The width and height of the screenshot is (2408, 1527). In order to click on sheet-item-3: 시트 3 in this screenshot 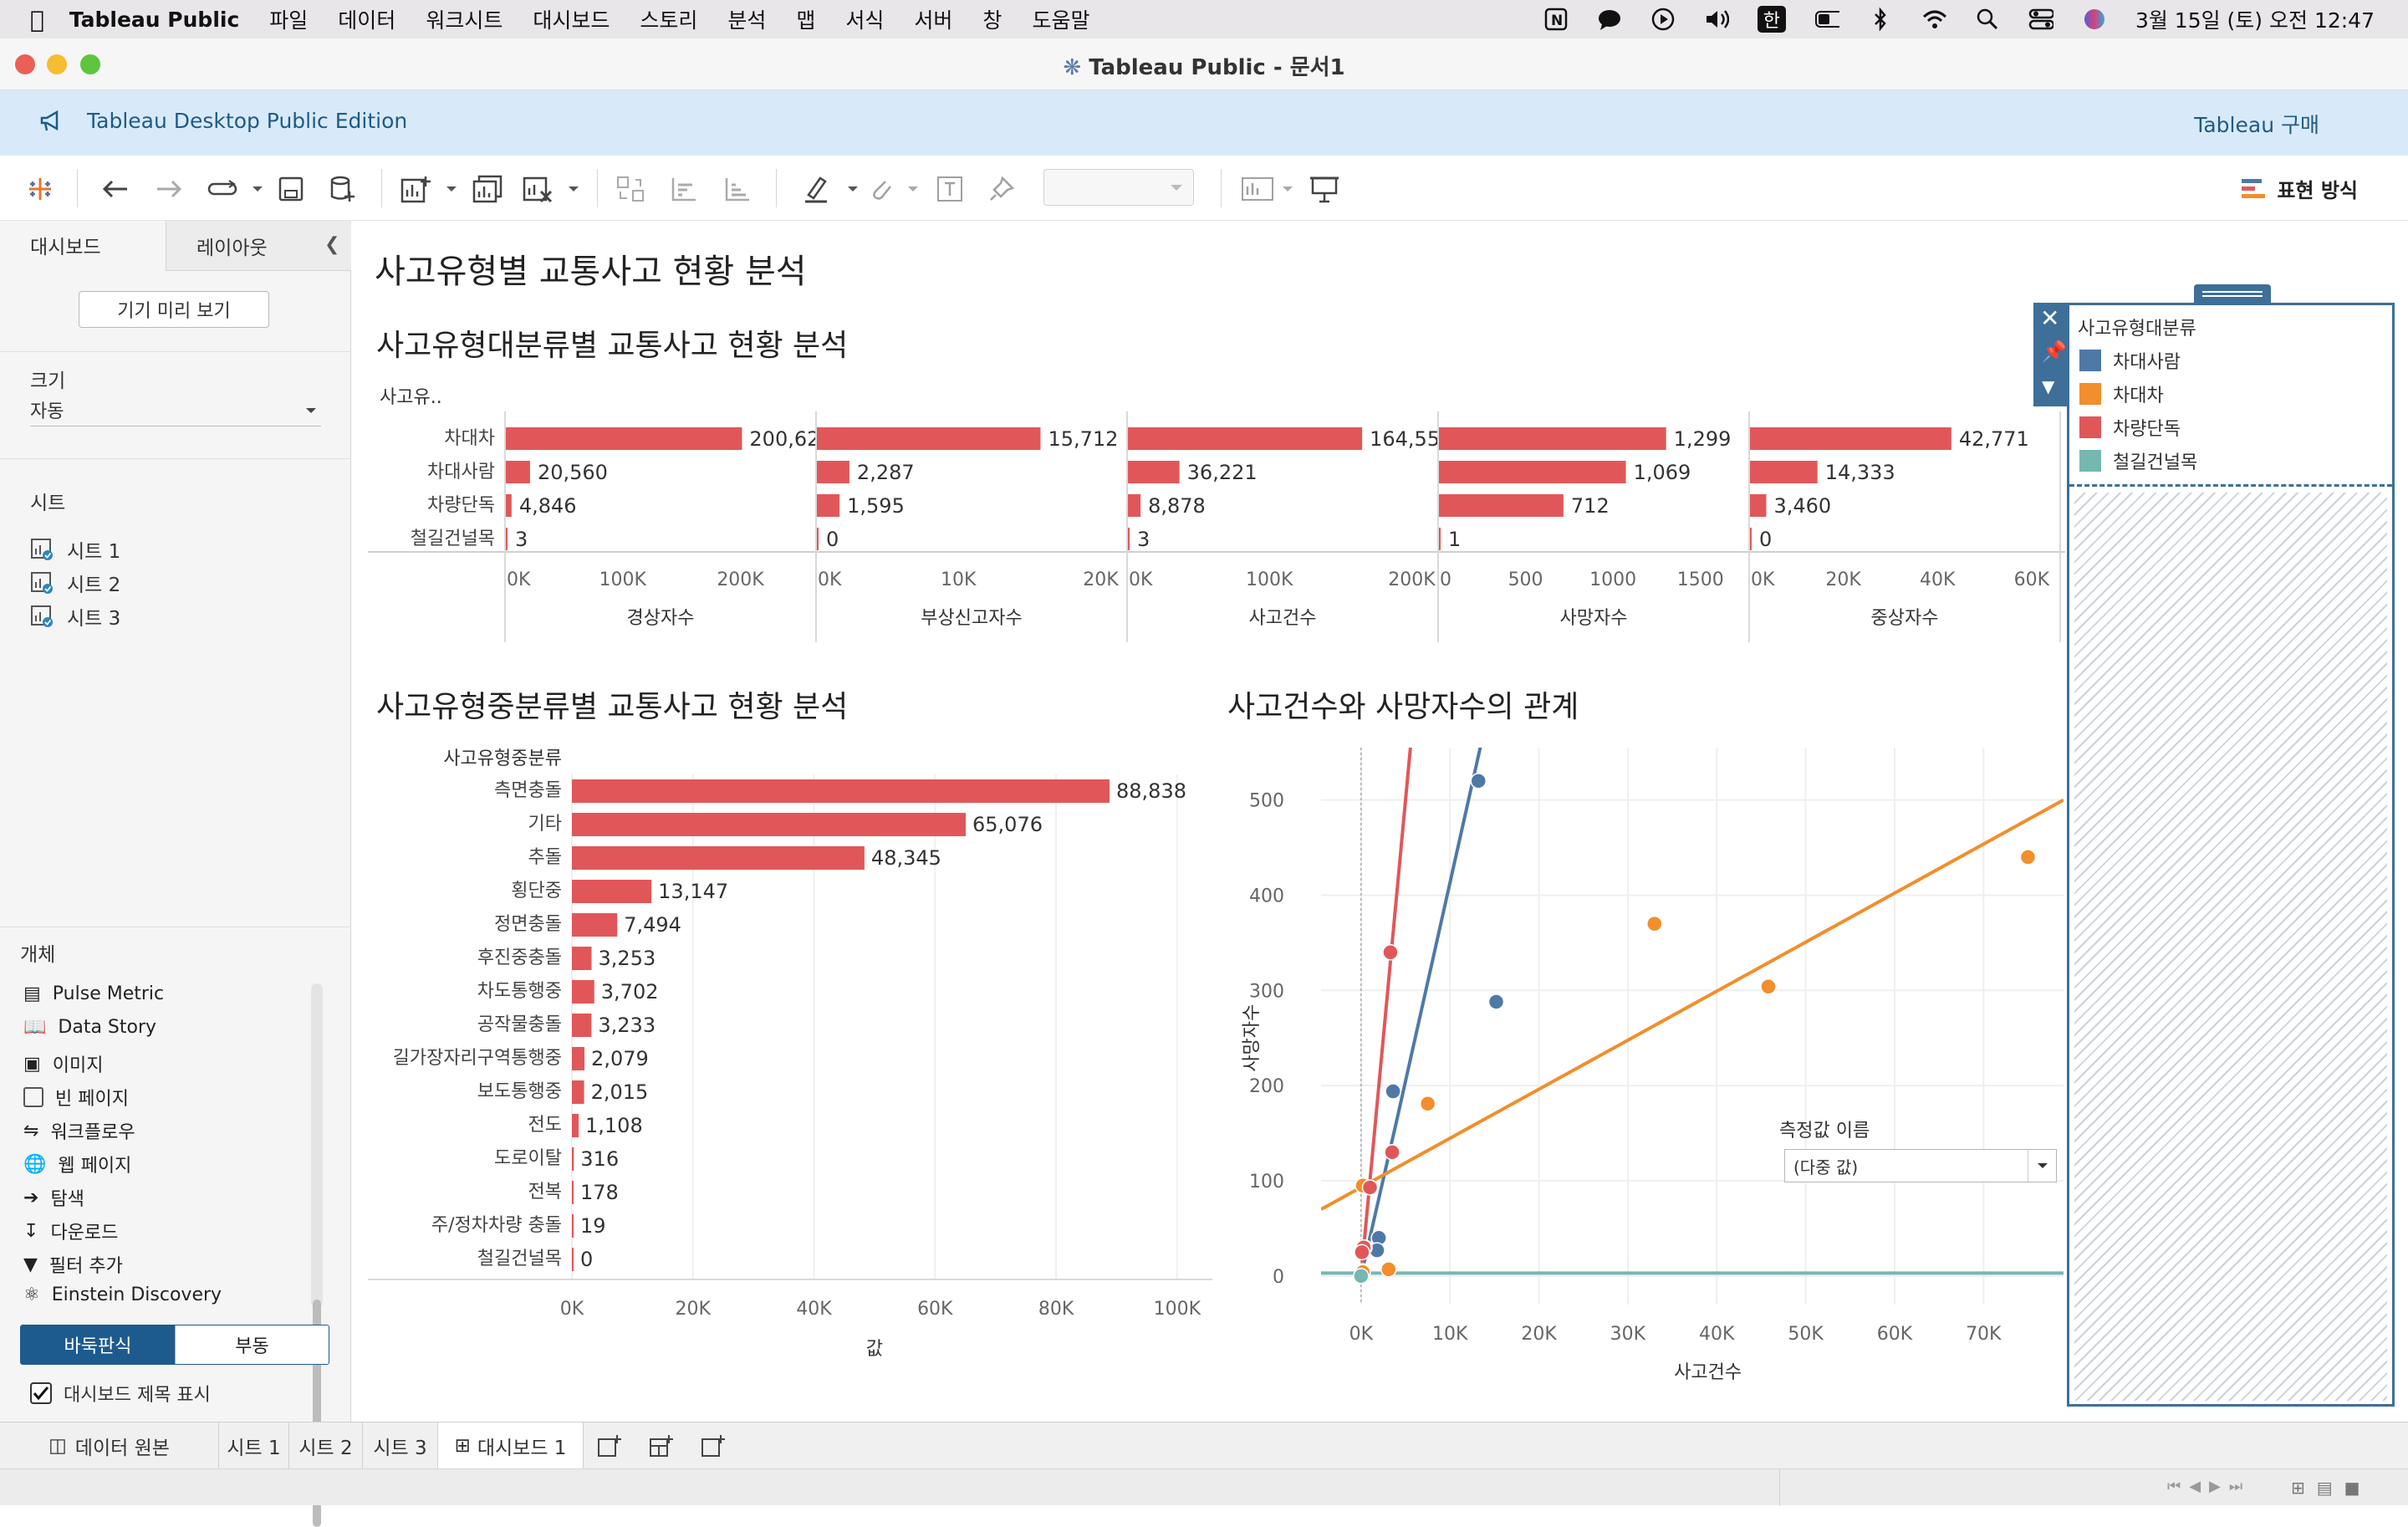, I will do `click(75, 617)`.